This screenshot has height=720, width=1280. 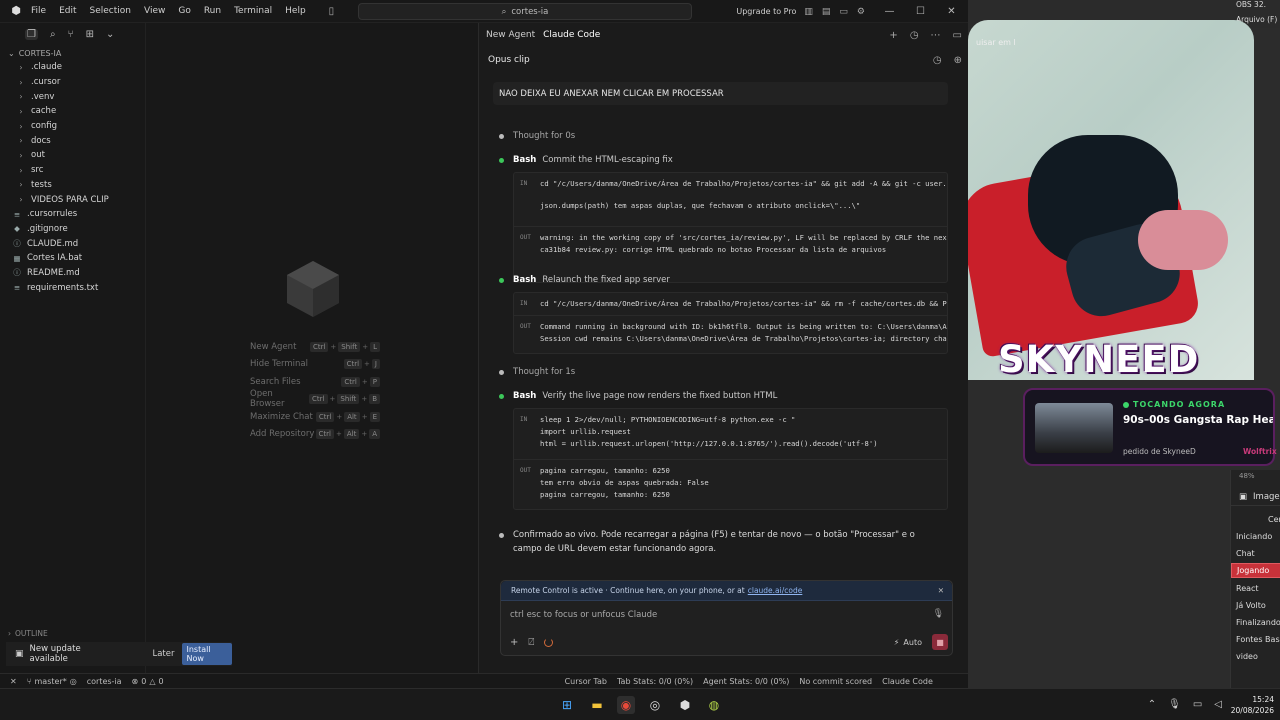 I want to click on extensions-icon: ⊞, so click(x=90, y=34).